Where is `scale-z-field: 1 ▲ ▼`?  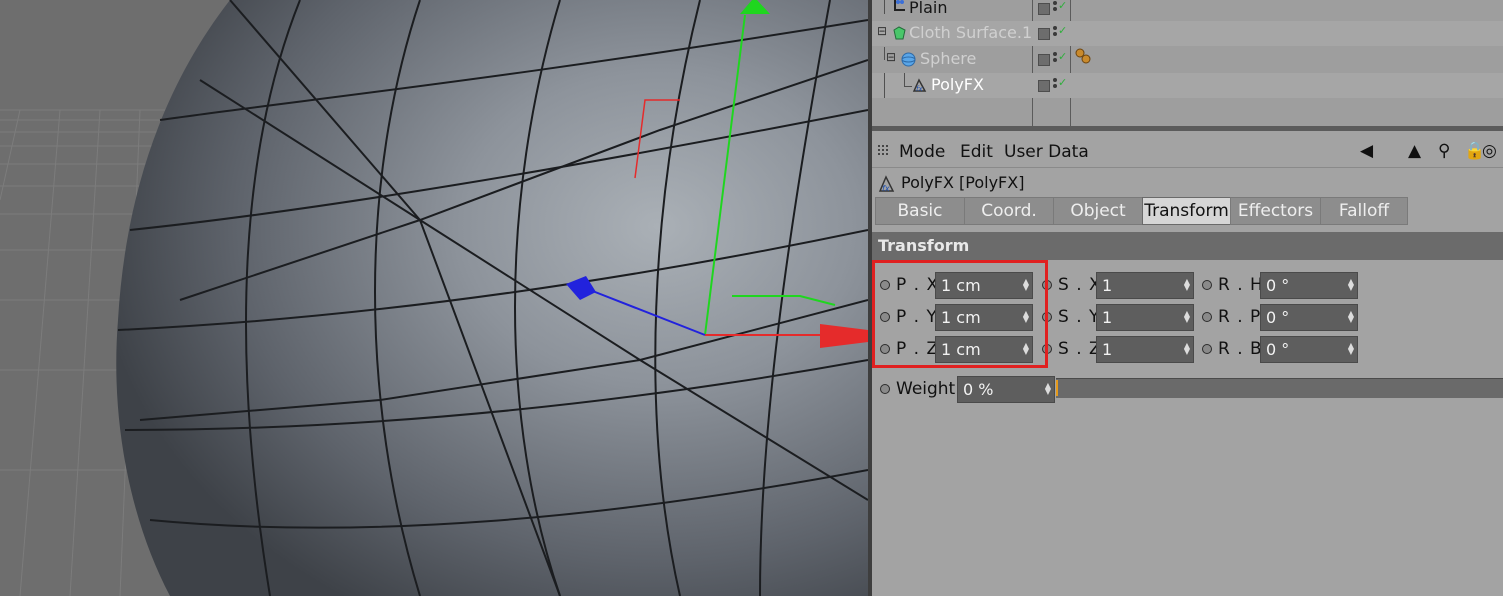
scale-z-field: 1 ▲ ▼ is located at coordinates (1145, 349).